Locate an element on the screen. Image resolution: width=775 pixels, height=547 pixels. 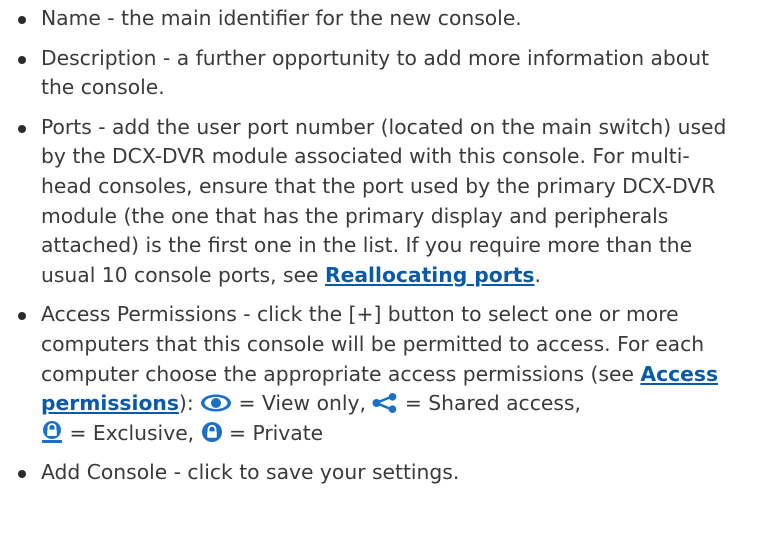
ports-period: . is located at coordinates (537, 274).